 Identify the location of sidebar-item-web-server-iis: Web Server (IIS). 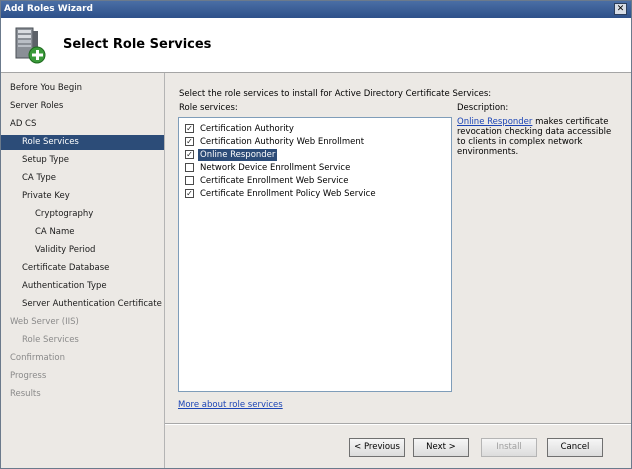
(44, 322).